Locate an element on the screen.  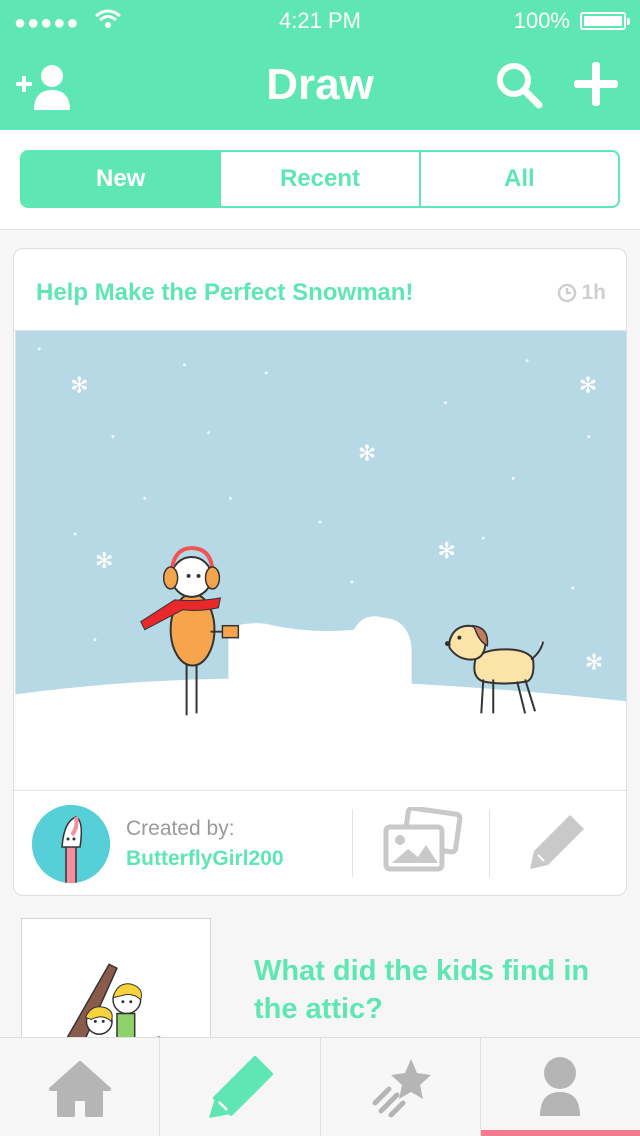
status-bar: ●●●●● 4:21 PM 100% is located at coordinates (320, 21).